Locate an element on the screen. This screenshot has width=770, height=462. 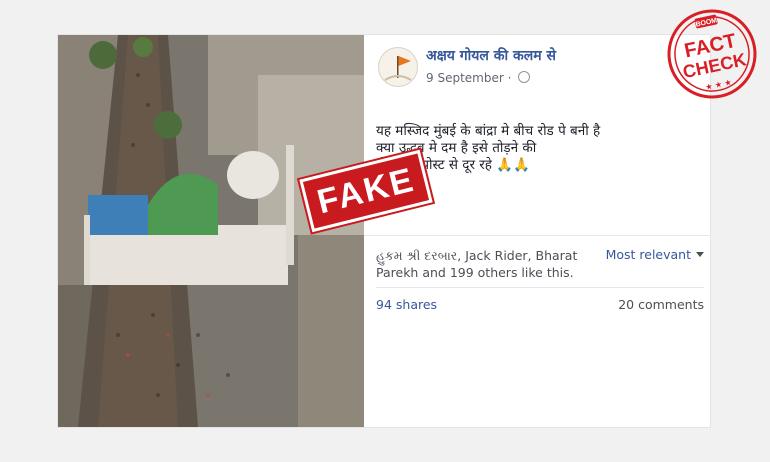
sort-comments-button: Most relevant is located at coordinates (655, 254).